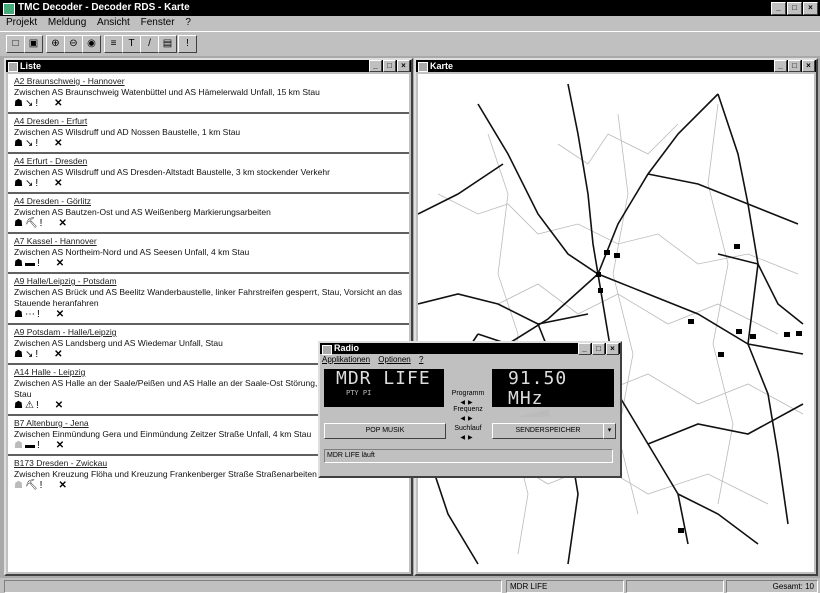 Image resolution: width=820 pixels, height=593 pixels. What do you see at coordinates (403, 66) in the screenshot?
I see `list-close-button: ×` at bounding box center [403, 66].